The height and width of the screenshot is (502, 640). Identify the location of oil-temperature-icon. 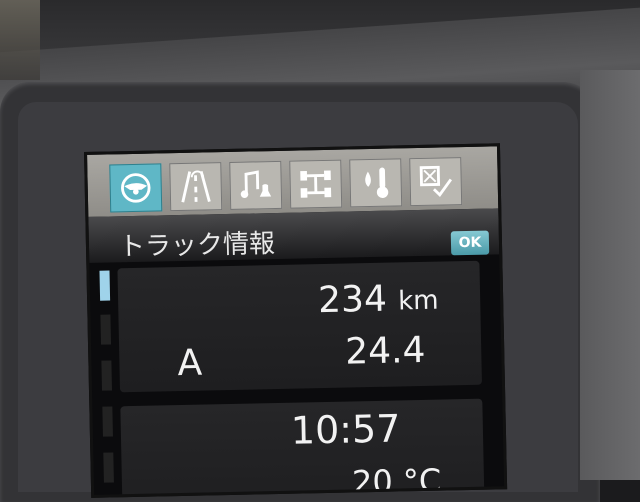
(377, 182).